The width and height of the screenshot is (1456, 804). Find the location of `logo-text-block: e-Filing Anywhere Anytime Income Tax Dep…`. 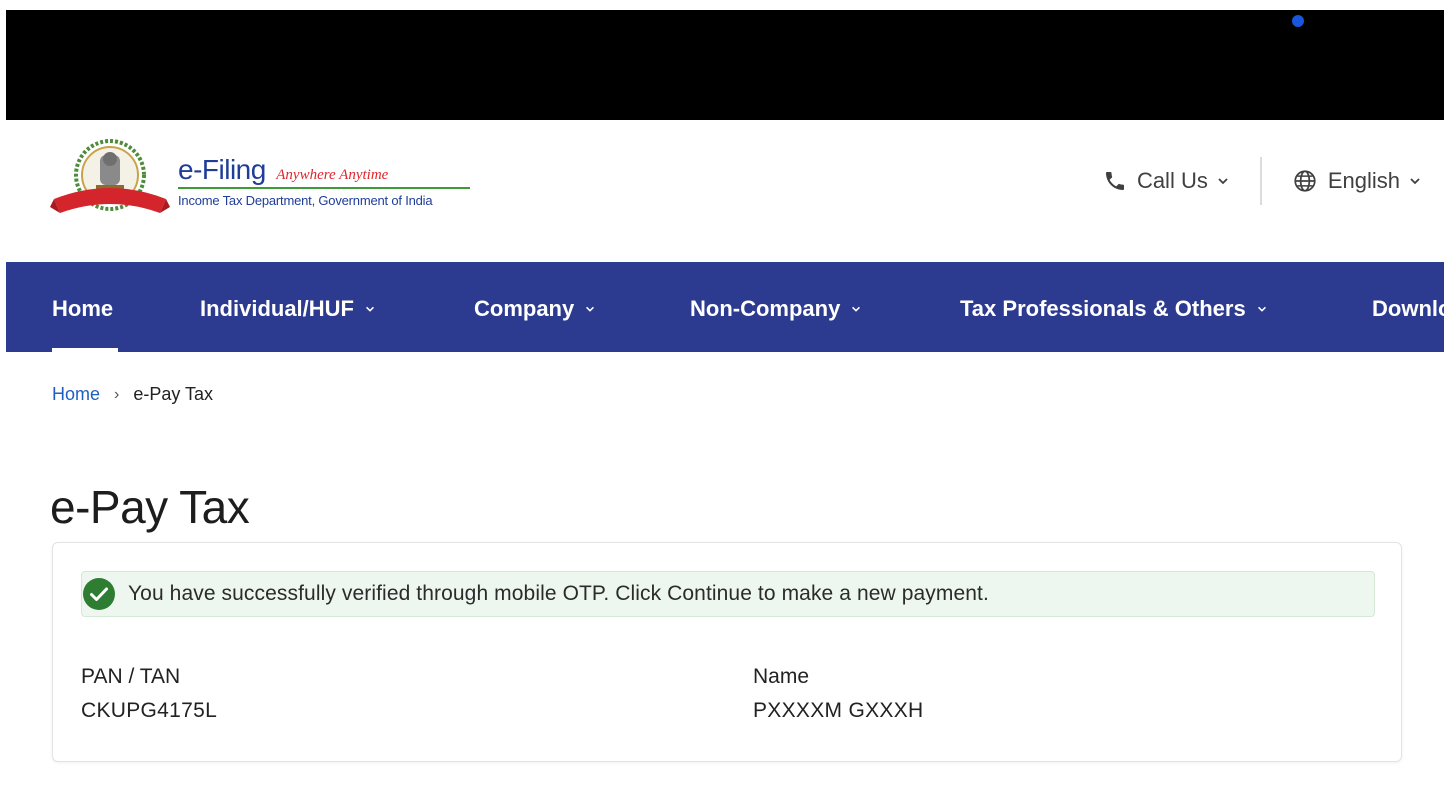

logo-text-block: e-Filing Anywhere Anytime Income Tax Dep… is located at coordinates (324, 181).